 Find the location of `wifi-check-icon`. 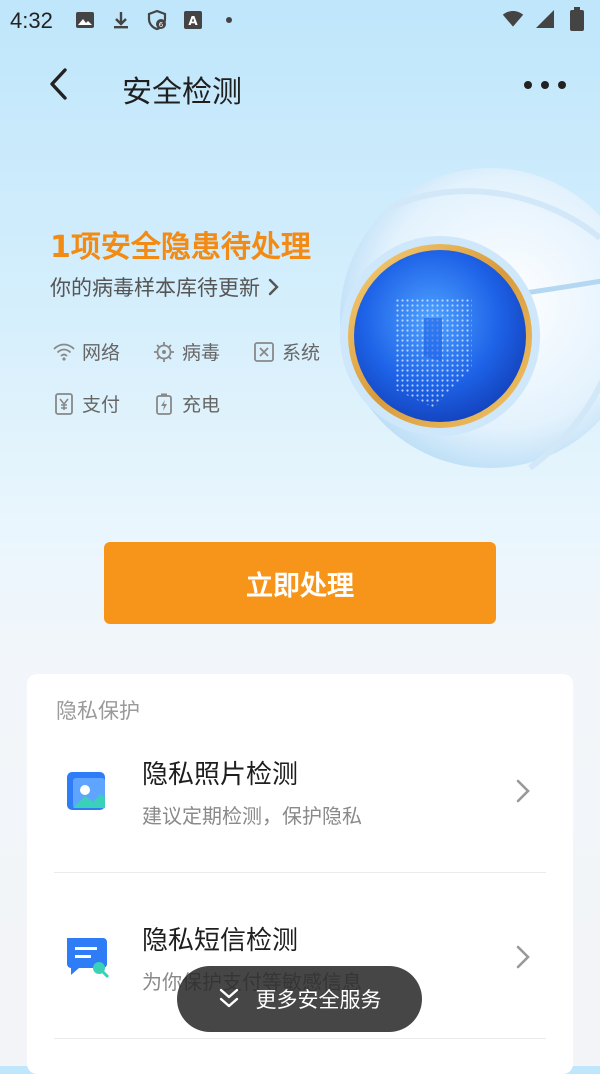

wifi-check-icon is located at coordinates (64, 352).